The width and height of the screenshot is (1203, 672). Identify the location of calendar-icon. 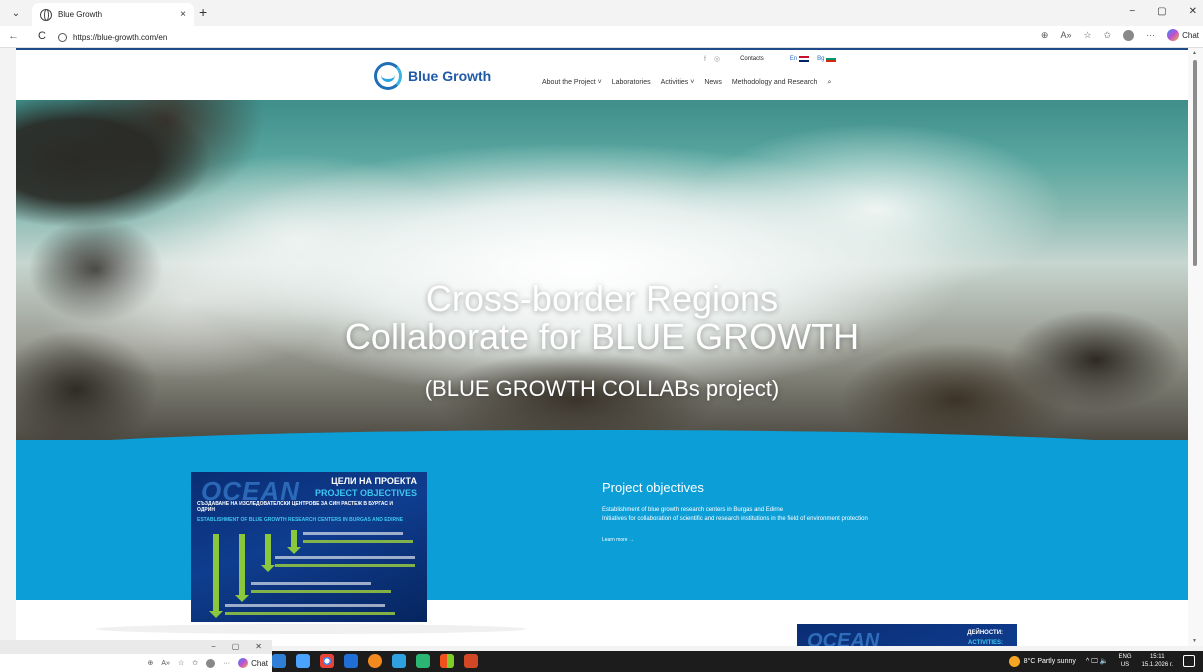
(303, 661).